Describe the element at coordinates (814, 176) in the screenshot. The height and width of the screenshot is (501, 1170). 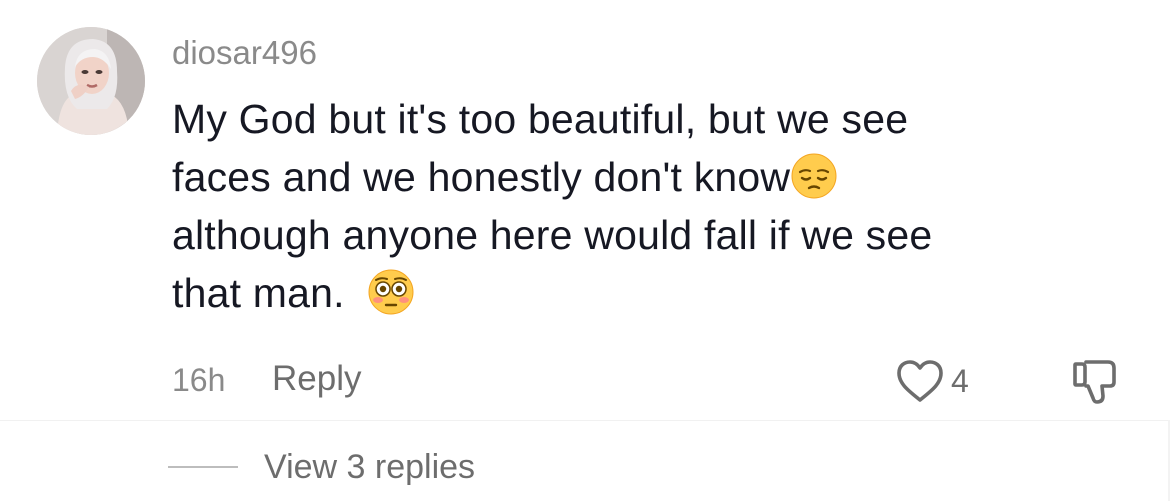
I see `pensive-face-emoji` at that location.